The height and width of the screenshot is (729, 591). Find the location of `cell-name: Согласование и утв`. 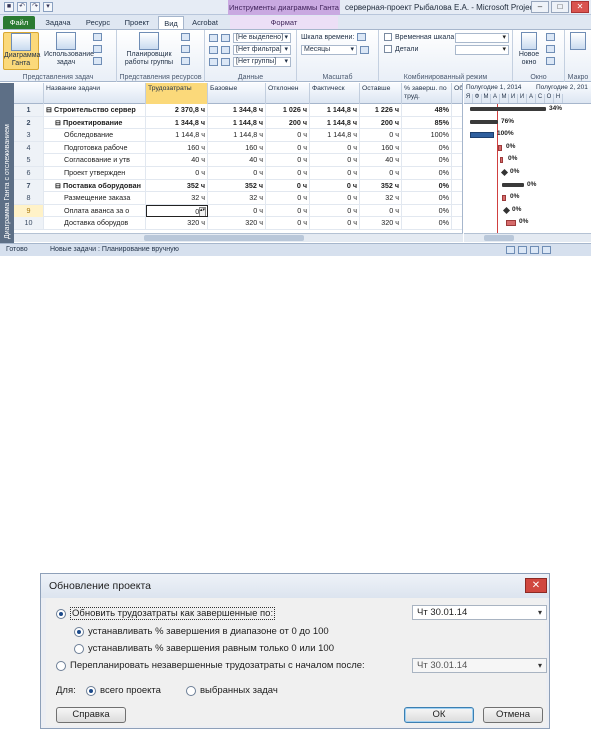

cell-name: Согласование и утв is located at coordinates (95, 160).